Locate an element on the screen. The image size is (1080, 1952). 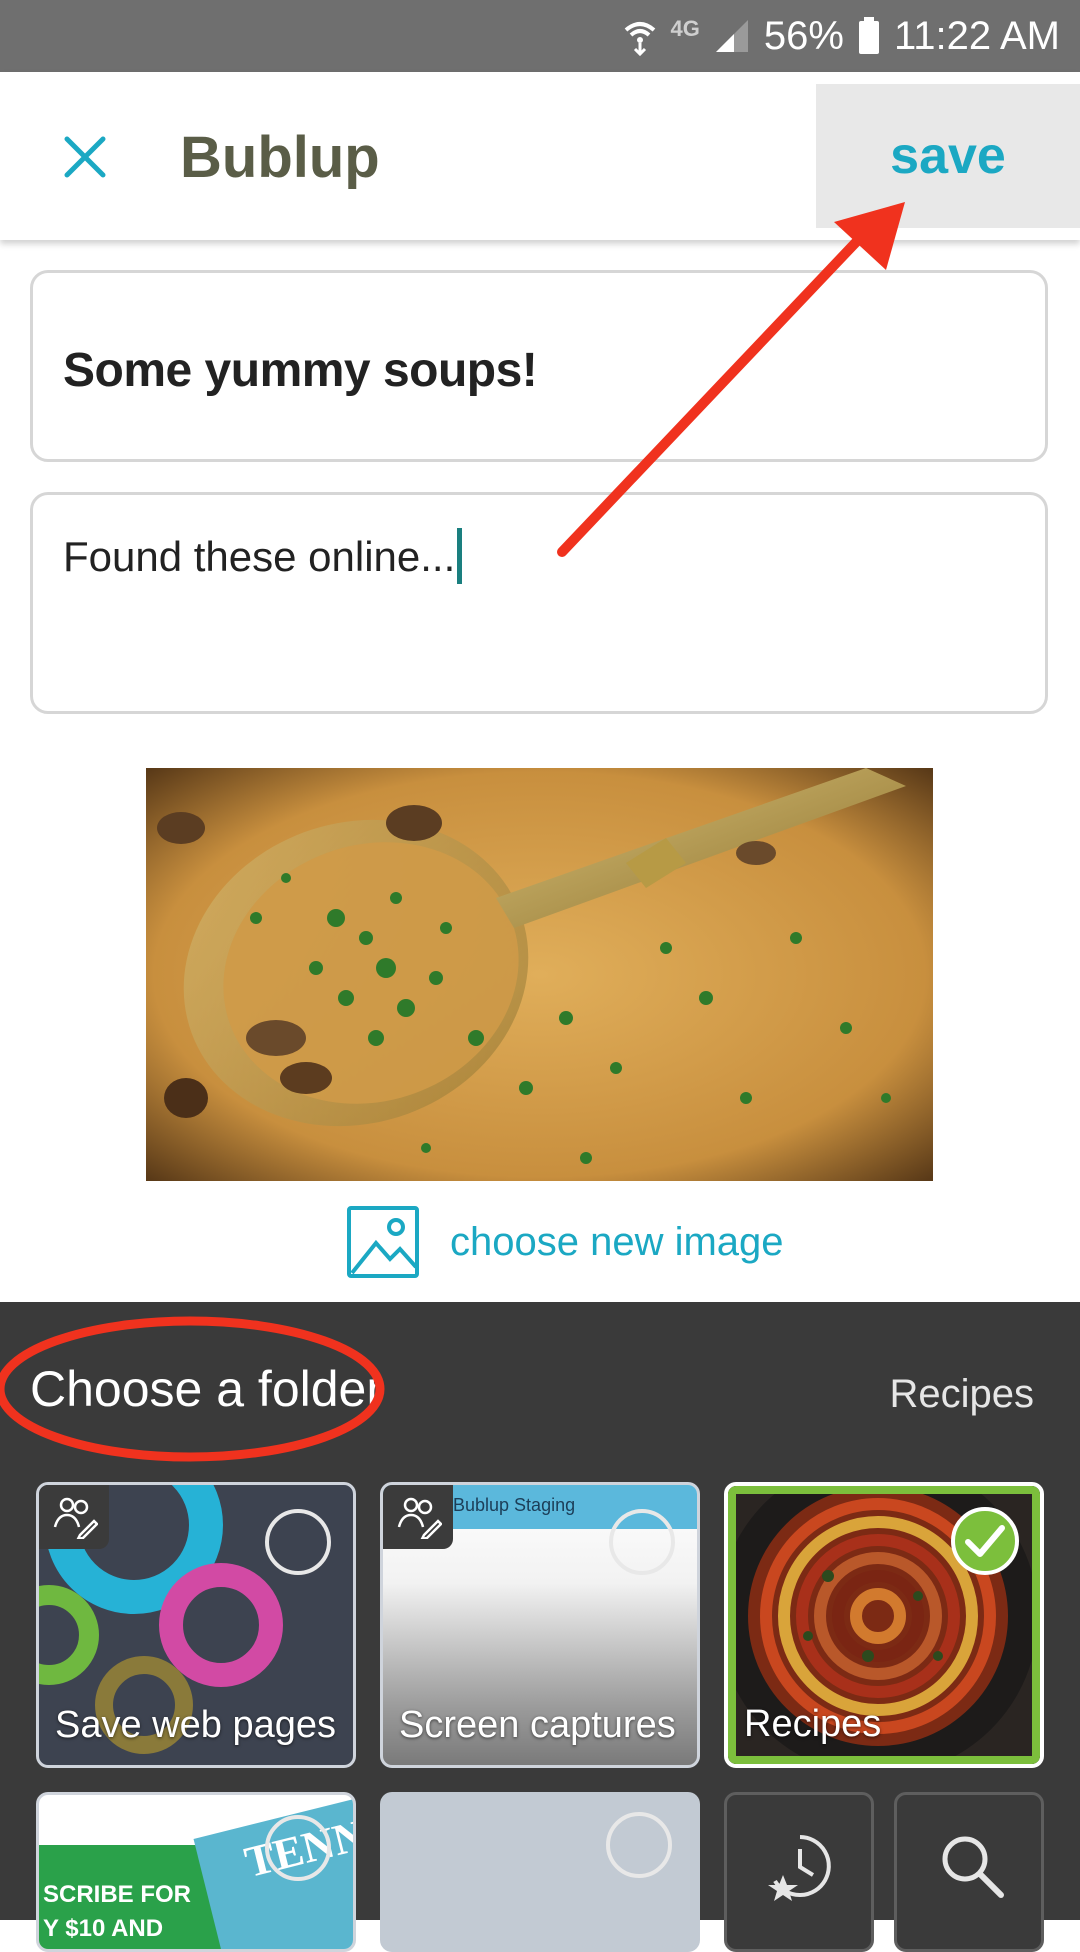
choose-new-image-button: choose new image is located at coordinates (565, 1242).